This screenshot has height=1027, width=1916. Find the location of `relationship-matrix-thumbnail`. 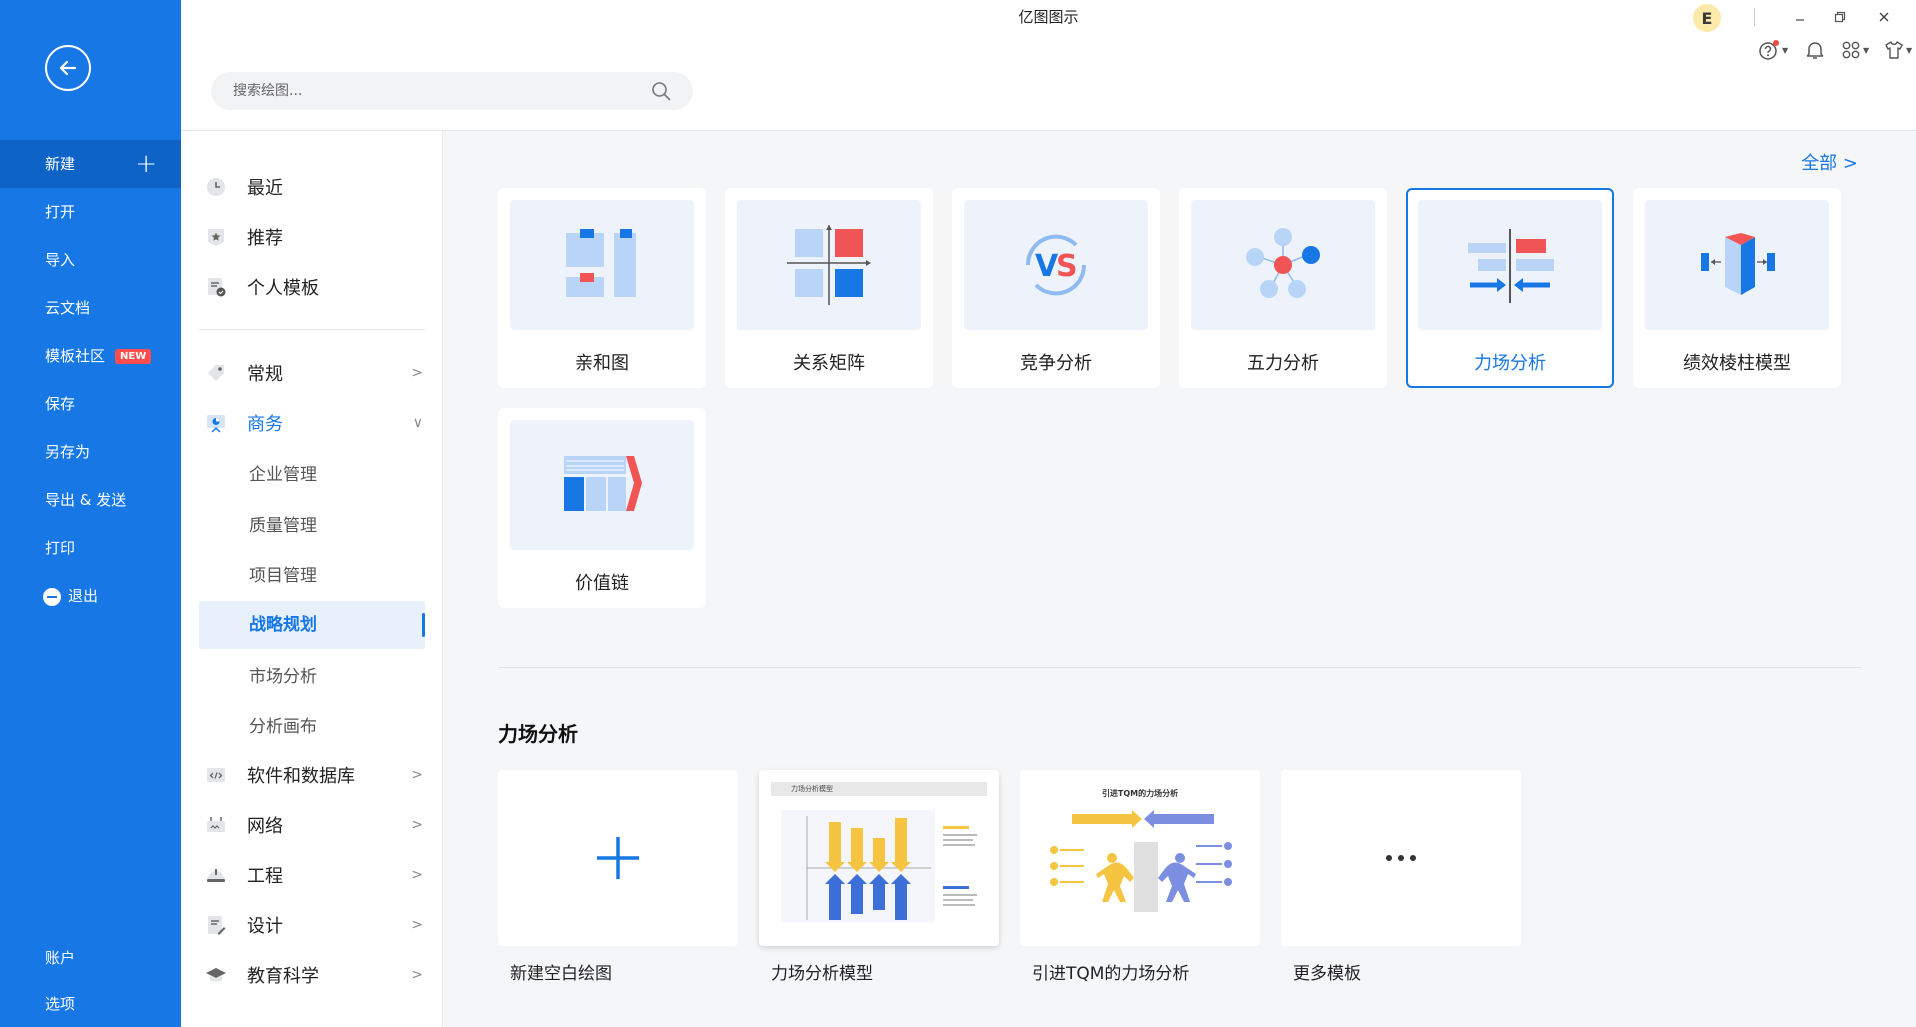

relationship-matrix-thumbnail is located at coordinates (829, 265).